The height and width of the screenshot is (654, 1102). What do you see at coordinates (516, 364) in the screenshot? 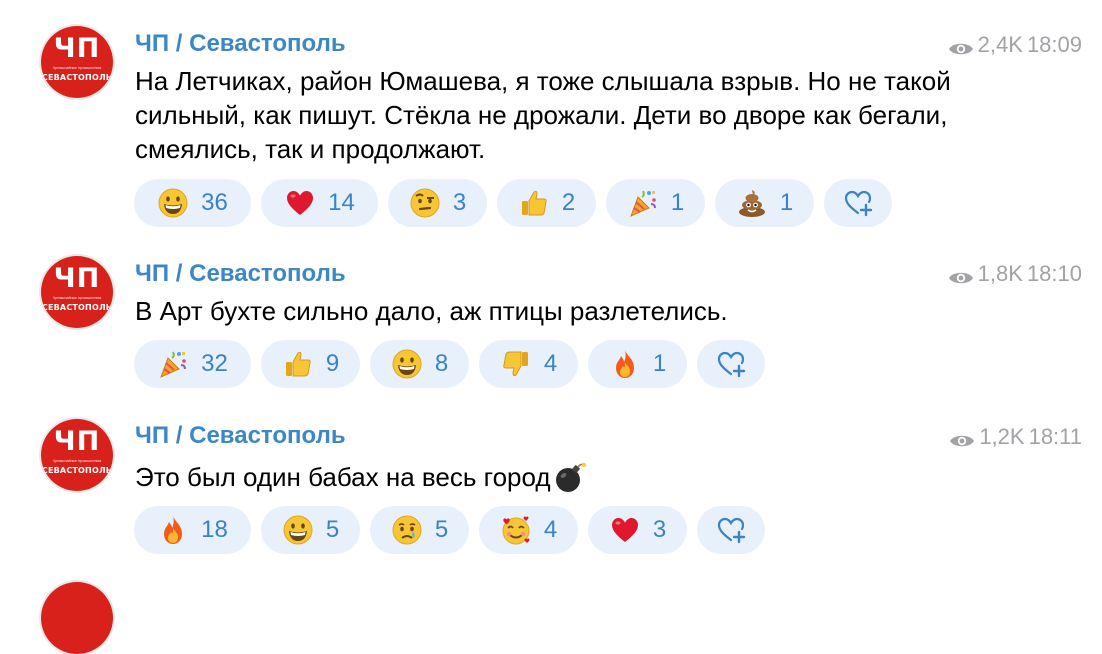
I see `thumbs-down-icon` at bounding box center [516, 364].